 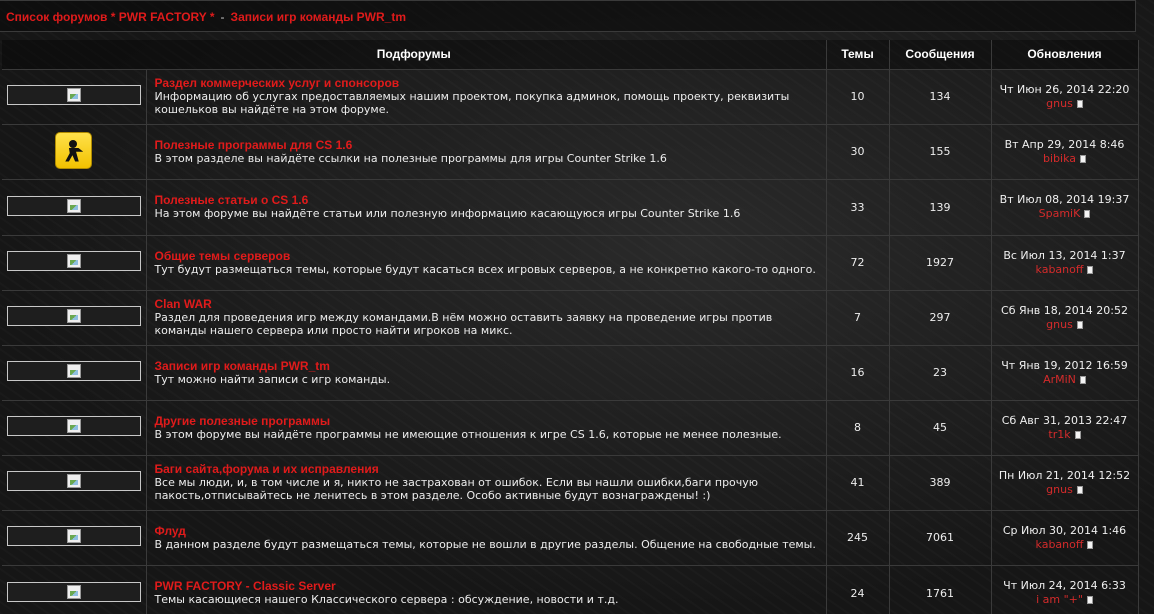 I want to click on topics-count: 8, so click(x=858, y=428).